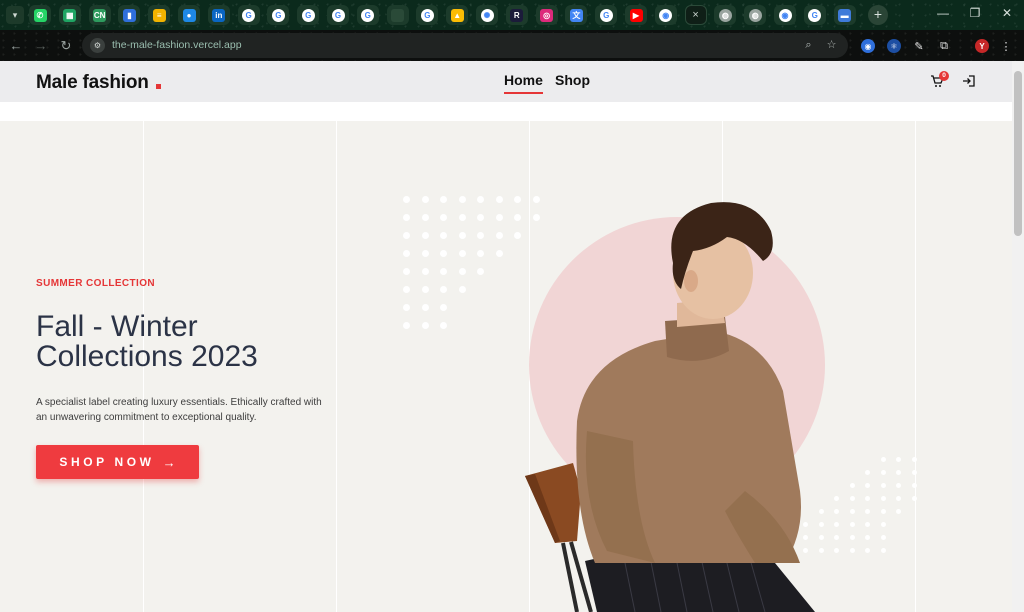 This screenshot has width=1024, height=612. What do you see at coordinates (465, 45) in the screenshot?
I see `address-bar: ⚙ the-male-fashion.vercel.app ⌕ ☆` at bounding box center [465, 45].